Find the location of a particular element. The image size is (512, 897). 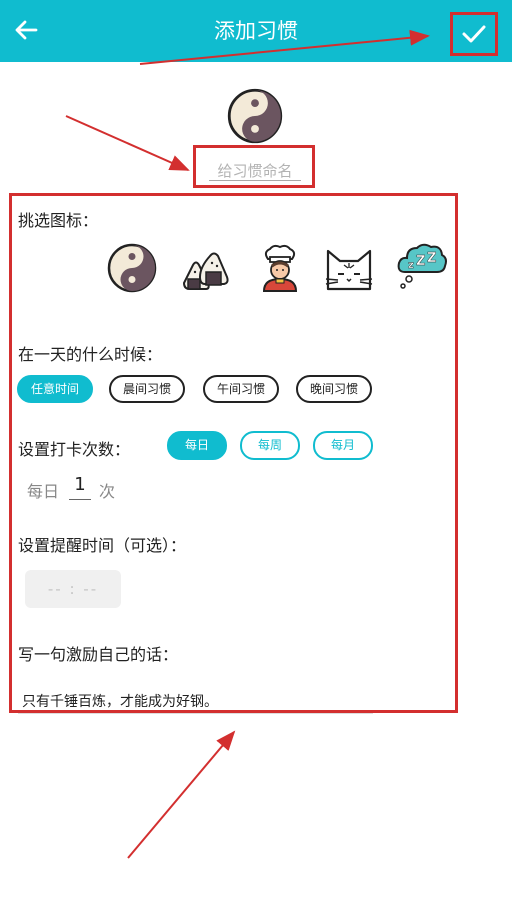

sleep-cloud-icon: z Z Z is located at coordinates (422, 265).